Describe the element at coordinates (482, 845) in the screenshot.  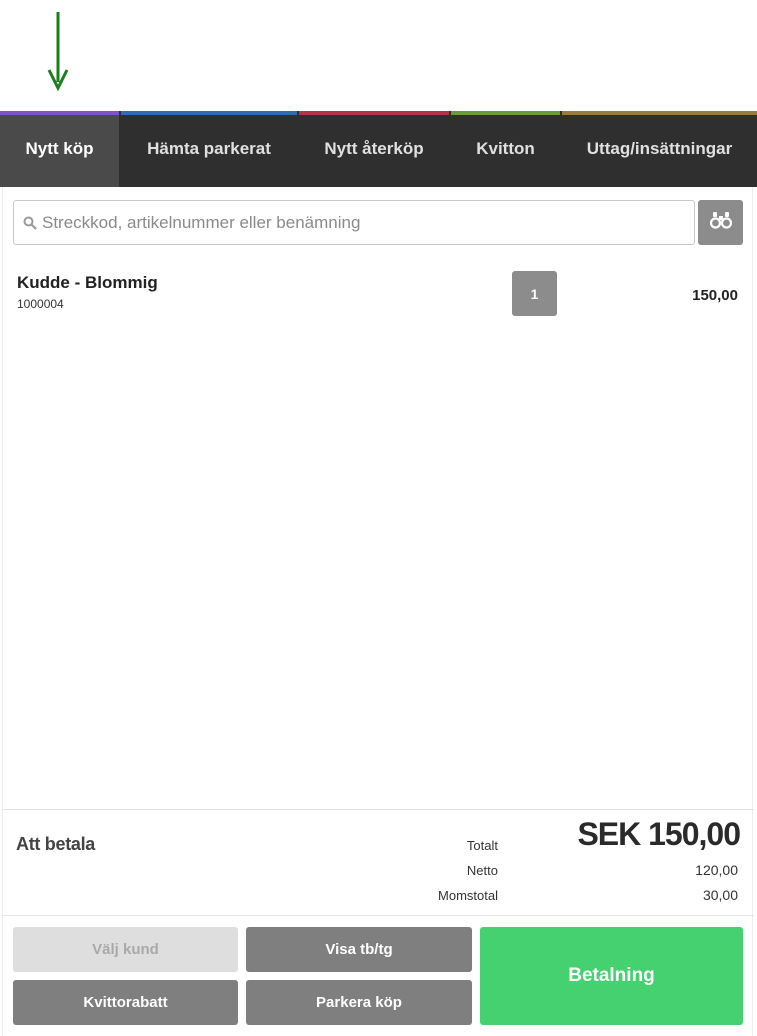
I see `total-label: Totalt` at that location.